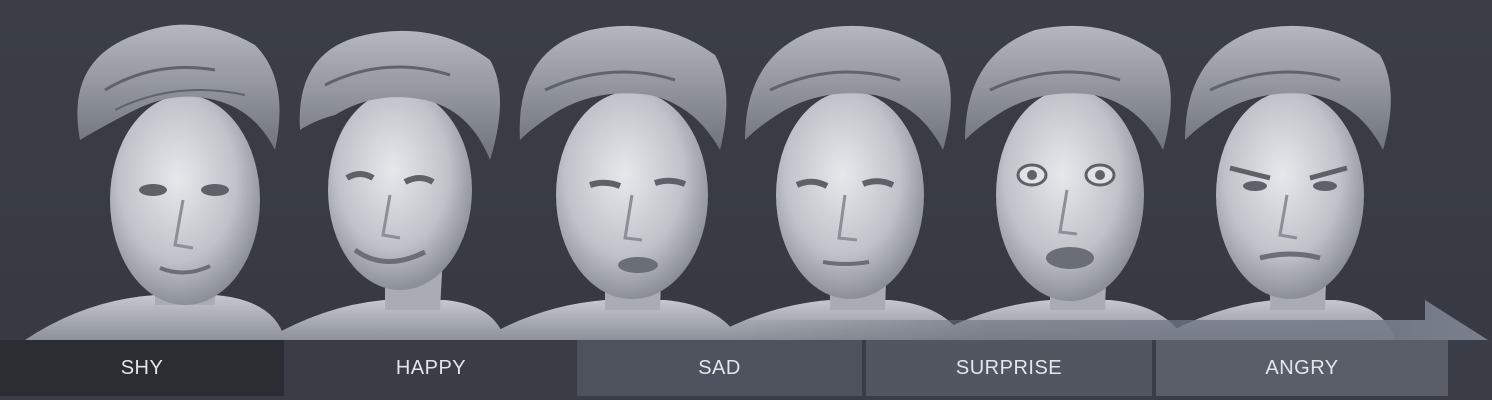  Describe the element at coordinates (385, 185) in the screenshot. I see `face-happy` at that location.